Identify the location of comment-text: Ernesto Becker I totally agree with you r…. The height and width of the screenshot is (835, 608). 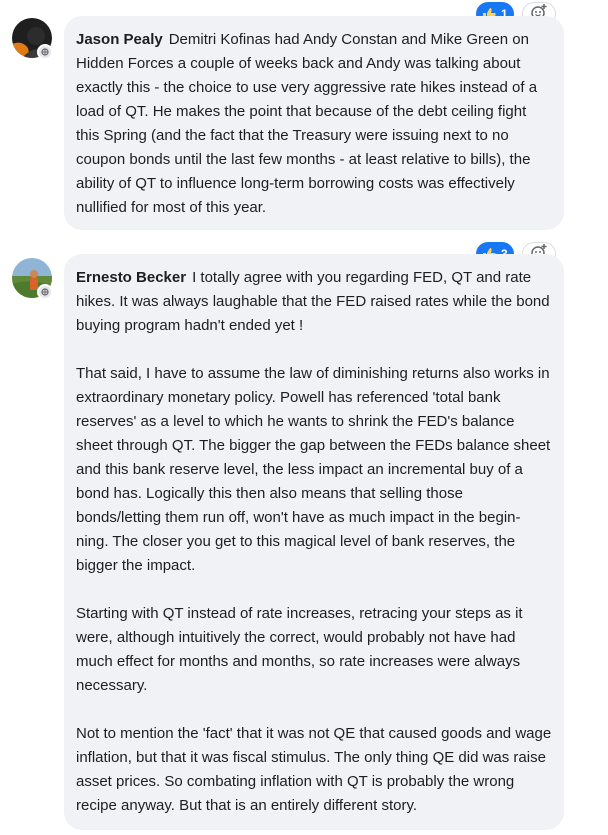
(314, 302).